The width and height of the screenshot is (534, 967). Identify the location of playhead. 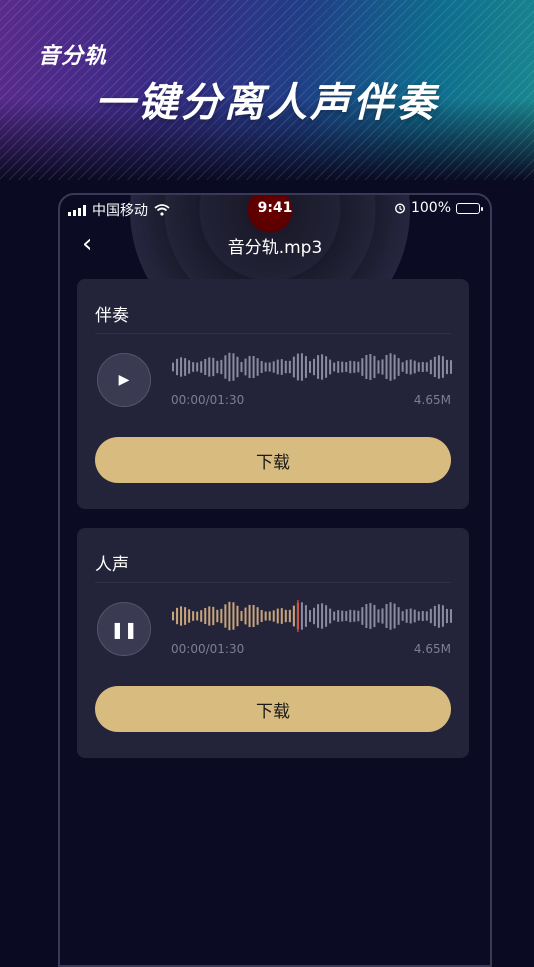
(298, 616).